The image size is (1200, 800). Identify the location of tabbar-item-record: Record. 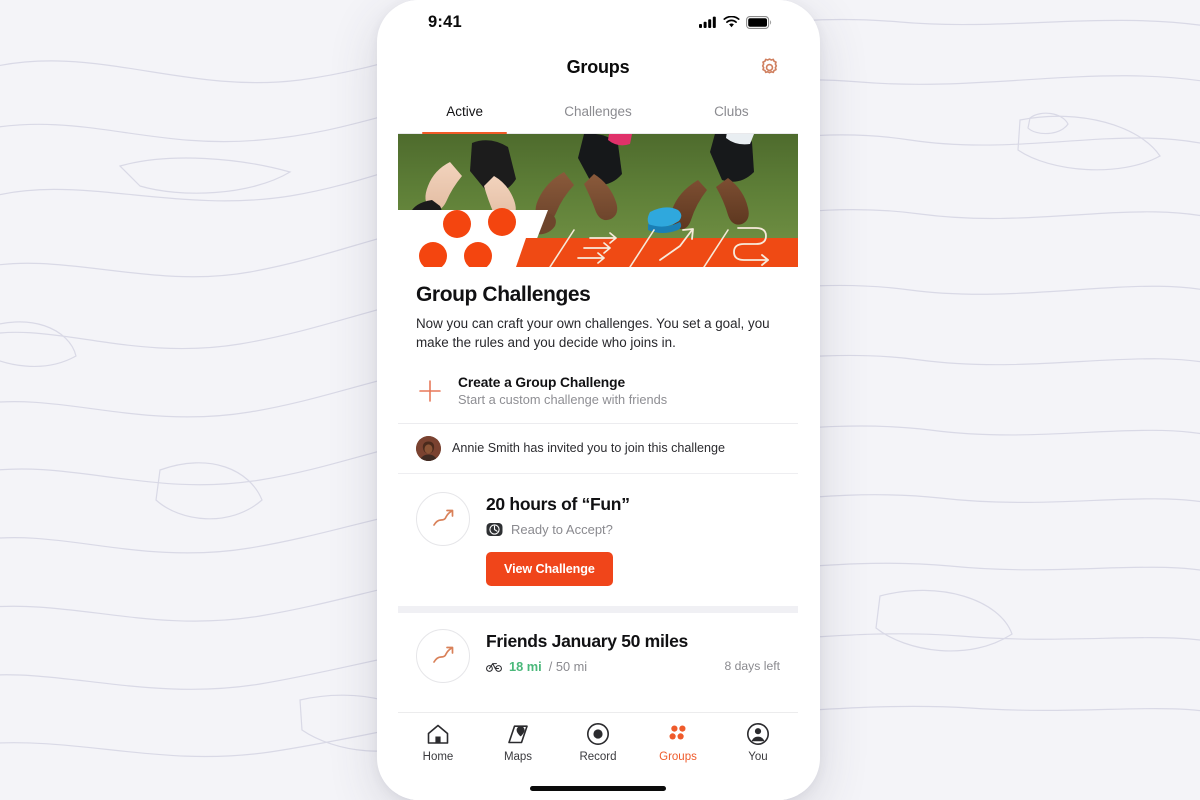
(598, 742).